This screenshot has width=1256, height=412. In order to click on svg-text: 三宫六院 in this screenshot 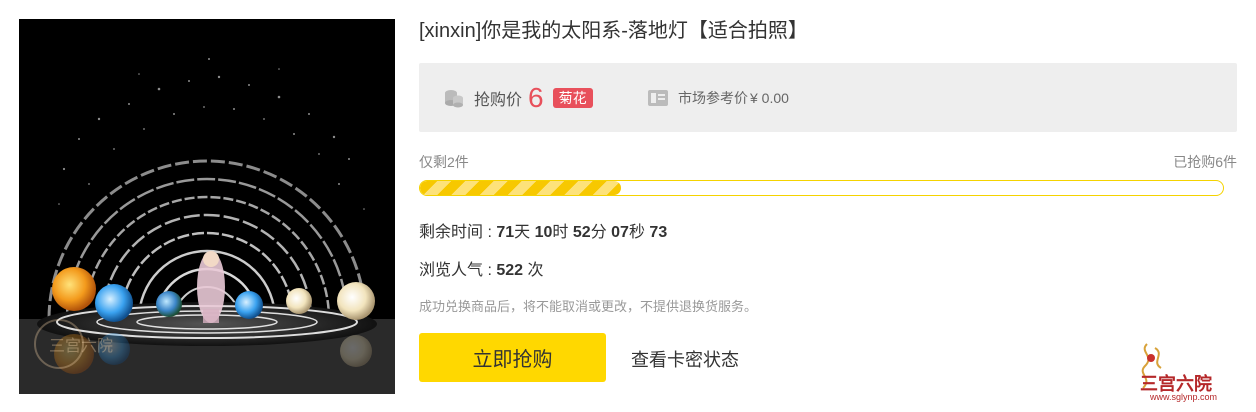, I will do `click(81, 346)`.